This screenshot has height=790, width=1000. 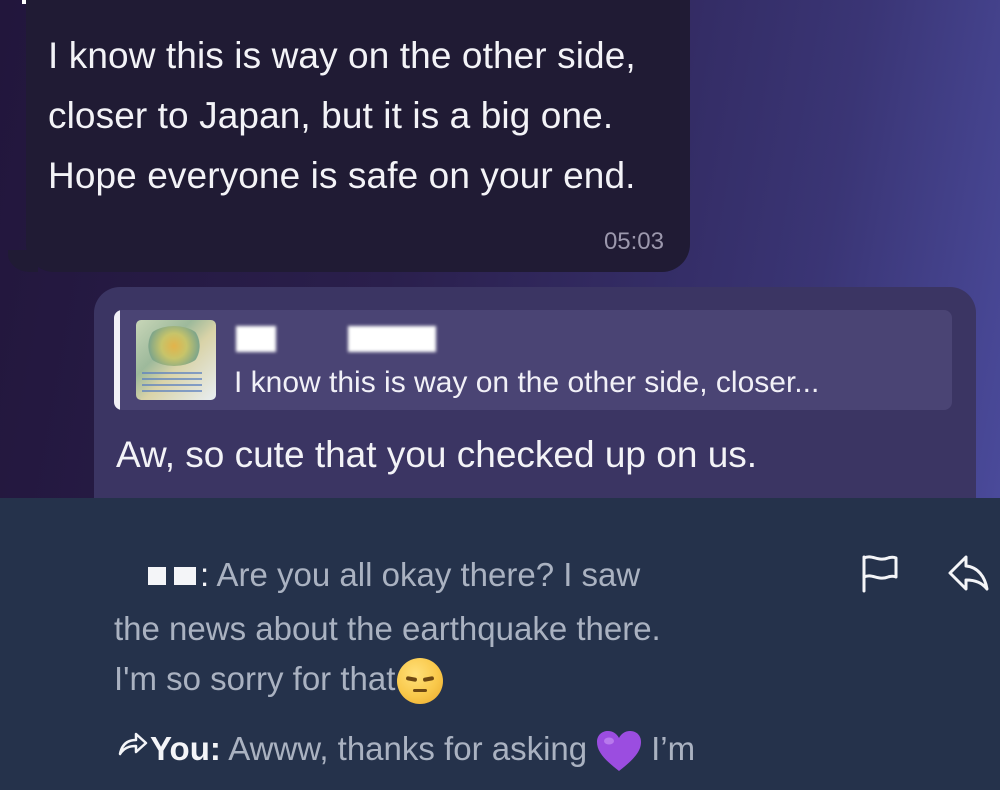 What do you see at coordinates (968, 573) in the screenshot?
I see `share-icon` at bounding box center [968, 573].